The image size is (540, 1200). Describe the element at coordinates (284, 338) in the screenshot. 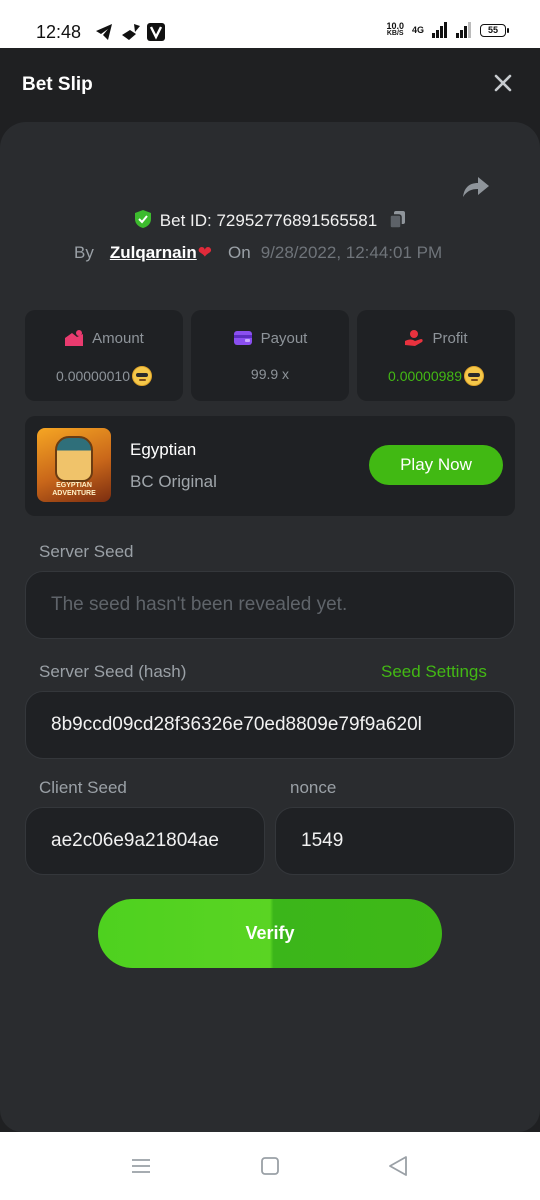

I see `payout-label: Payout` at that location.